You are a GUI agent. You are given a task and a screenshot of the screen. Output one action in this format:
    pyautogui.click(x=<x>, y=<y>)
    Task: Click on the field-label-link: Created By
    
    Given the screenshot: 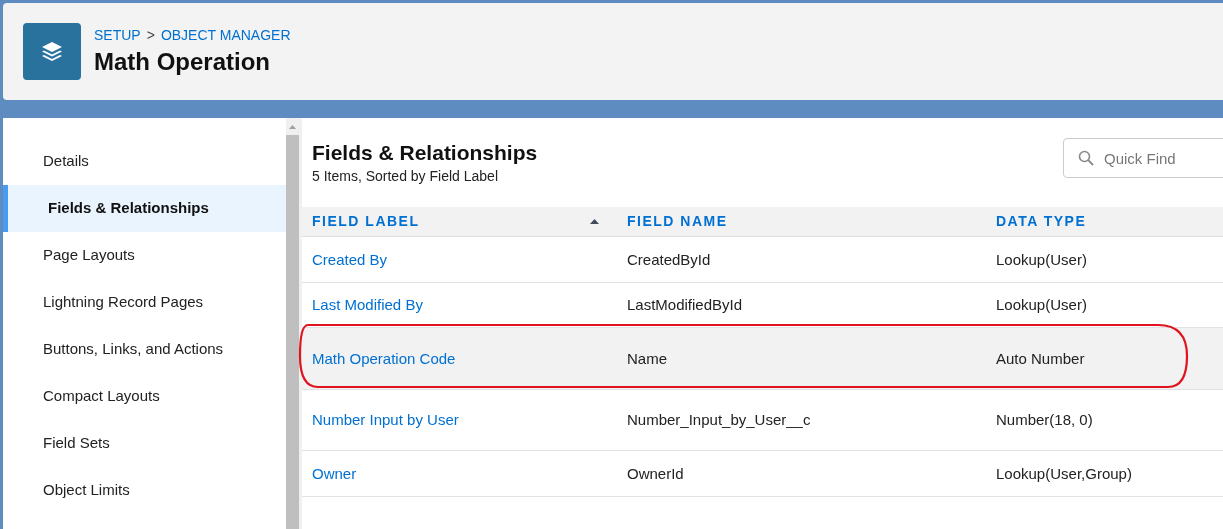 What is the action you would take?
    pyautogui.click(x=350, y=259)
    